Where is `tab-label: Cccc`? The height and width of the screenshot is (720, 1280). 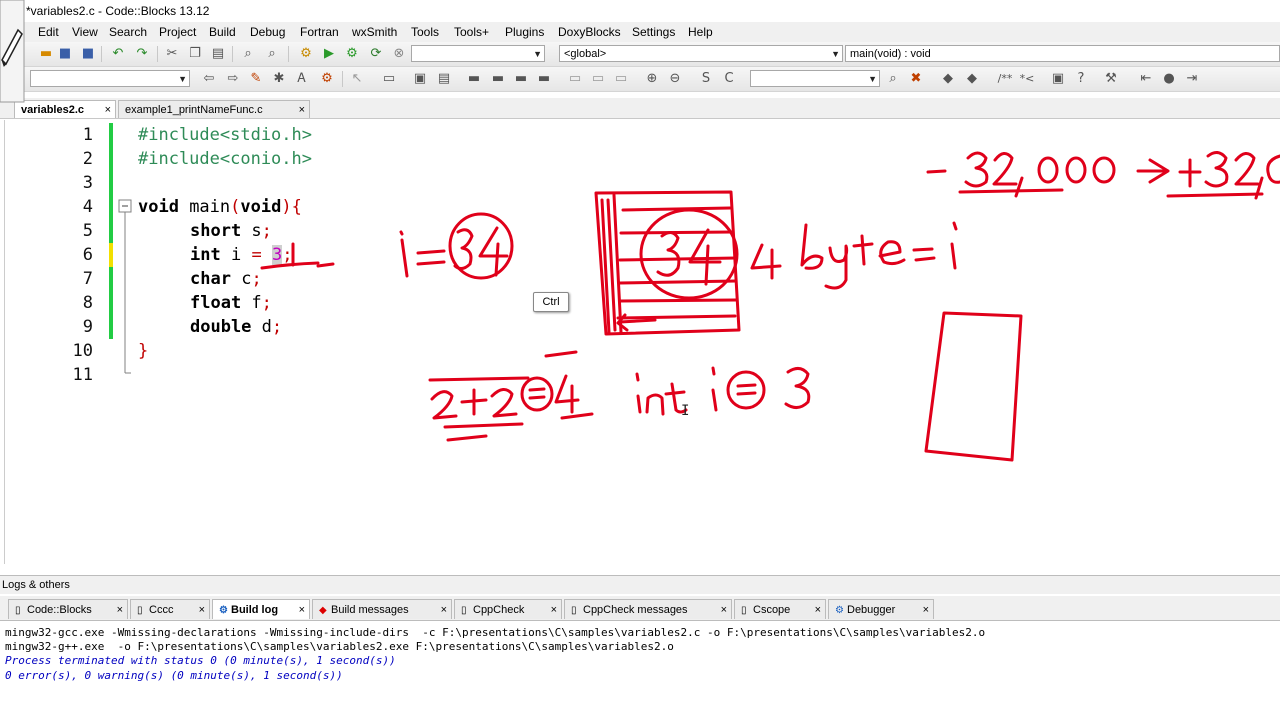
tab-label: Cccc is located at coordinates (161, 610).